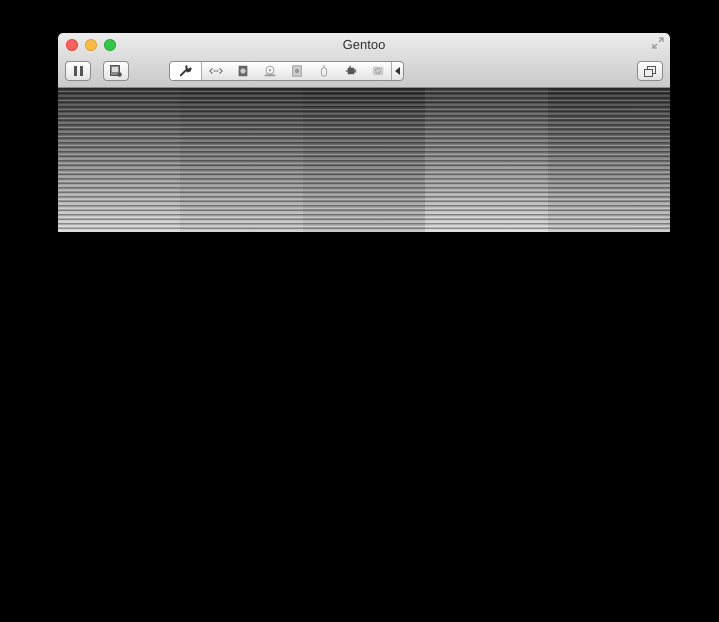 Image resolution: width=719 pixels, height=622 pixels. What do you see at coordinates (377, 71) in the screenshot?
I see `sync-icon` at bounding box center [377, 71].